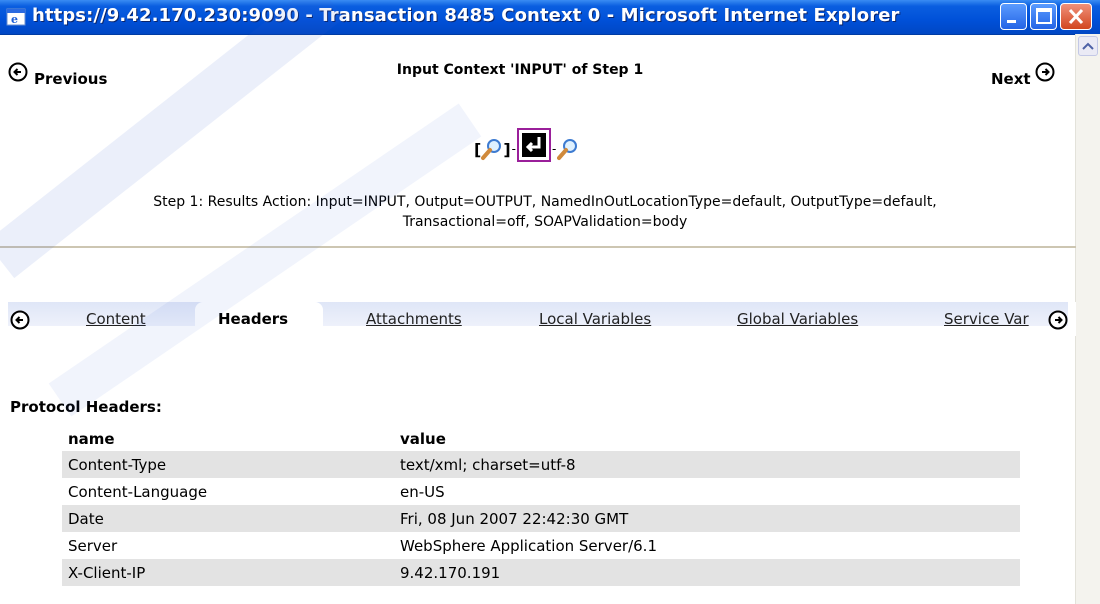  Describe the element at coordinates (707, 572) in the screenshot. I see `header-value-cell: 9.42.170.191` at that location.